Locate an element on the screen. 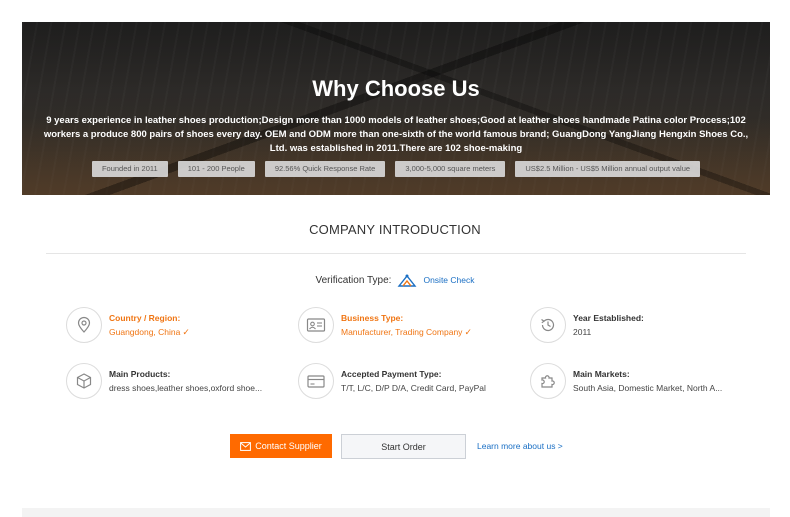  onsite-check-link: Onsite Check is located at coordinates (436, 280).